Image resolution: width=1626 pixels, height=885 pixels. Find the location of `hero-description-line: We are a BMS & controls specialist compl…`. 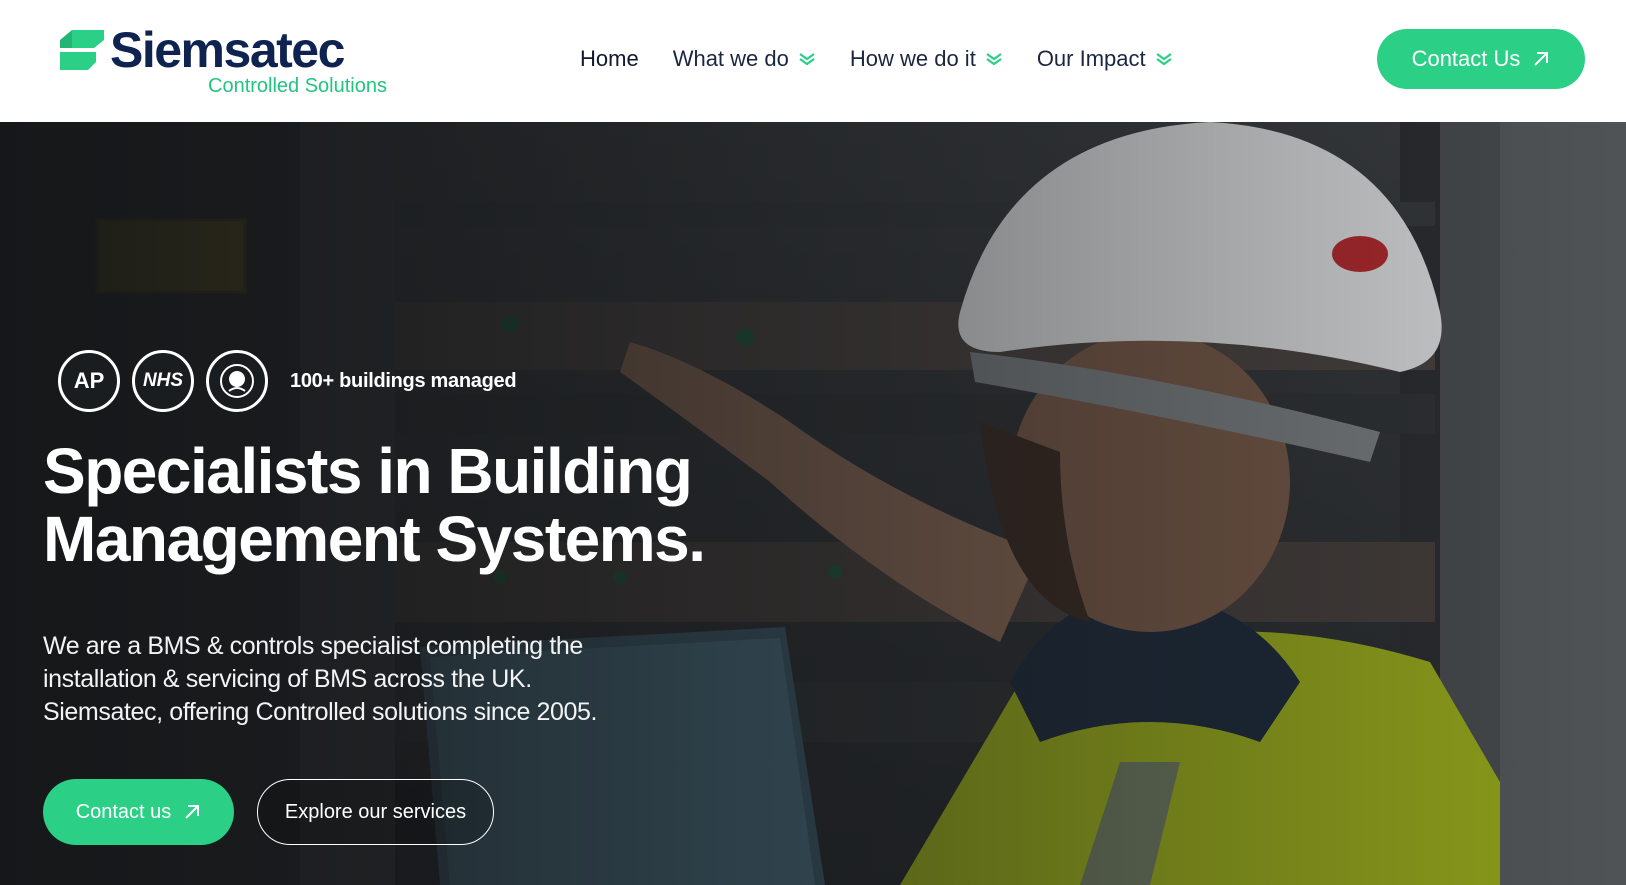

hero-description-line: We are a BMS & controls specialist compl… is located at coordinates (313, 646).